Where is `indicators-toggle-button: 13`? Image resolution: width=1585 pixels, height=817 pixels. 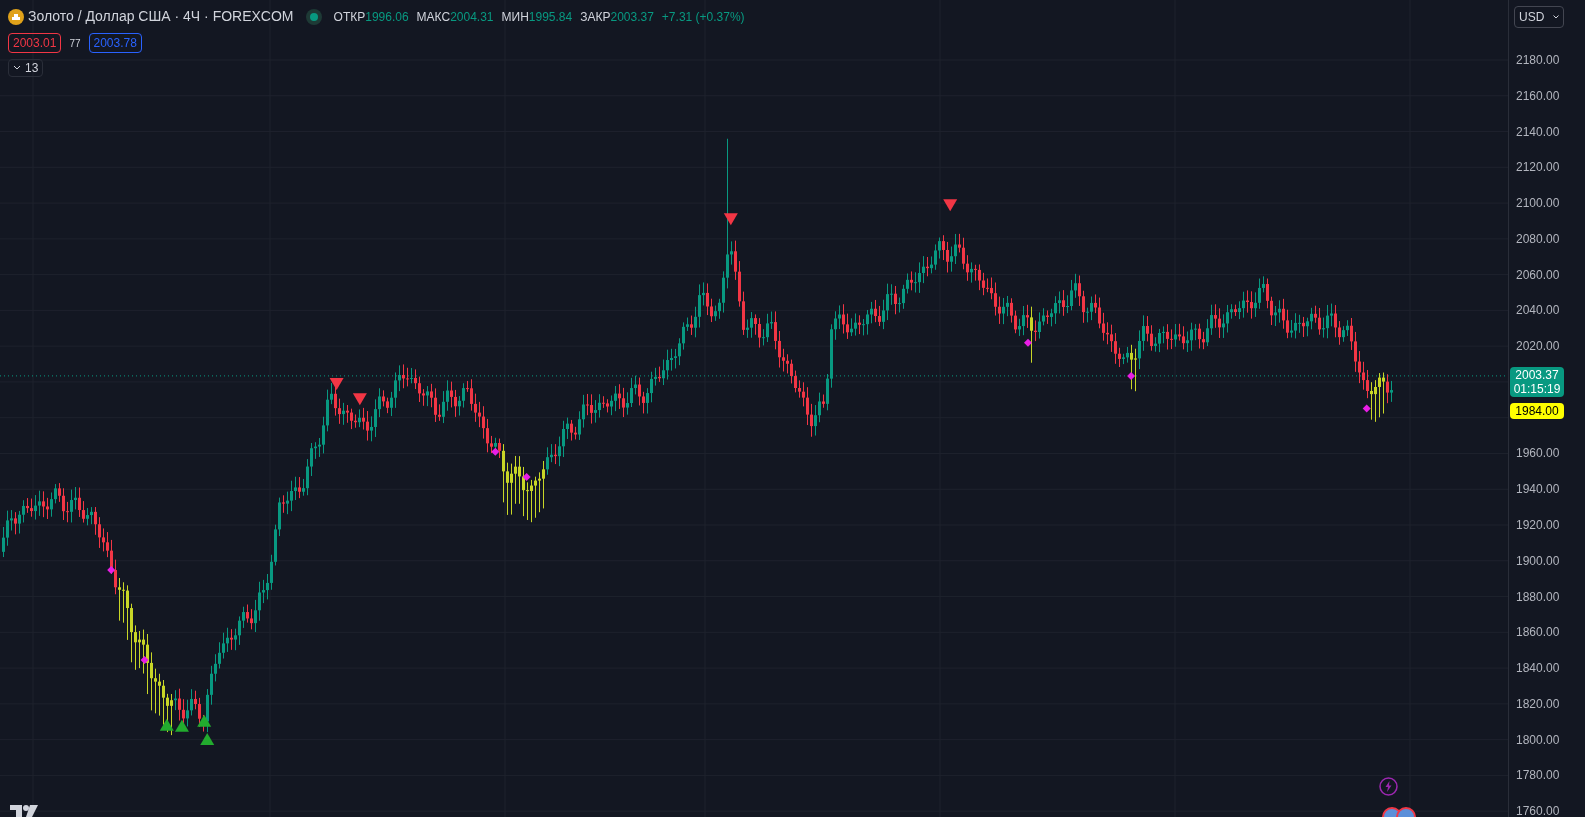 indicators-toggle-button: 13 is located at coordinates (26, 68).